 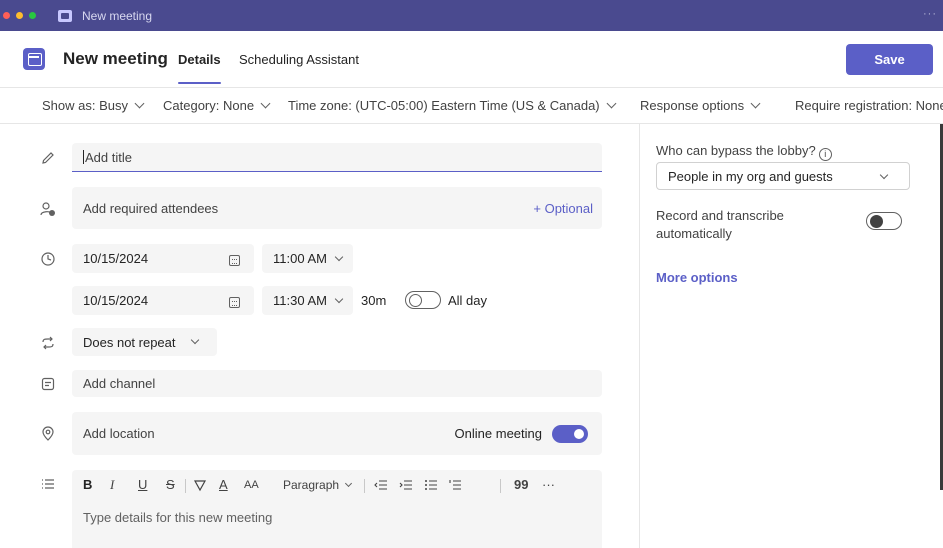 What do you see at coordinates (47, 209) in the screenshot?
I see `add-people-icon` at bounding box center [47, 209].